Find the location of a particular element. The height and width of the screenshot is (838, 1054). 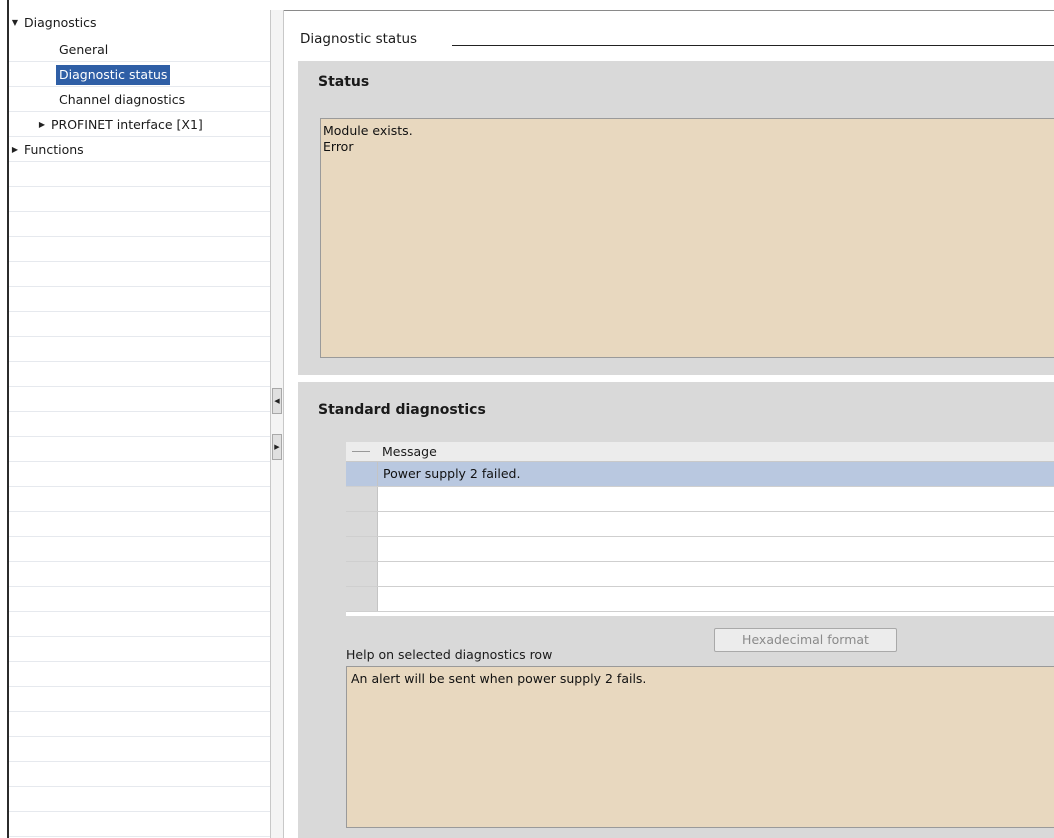

table-cell: Power supply 2 failed. is located at coordinates (716, 474).